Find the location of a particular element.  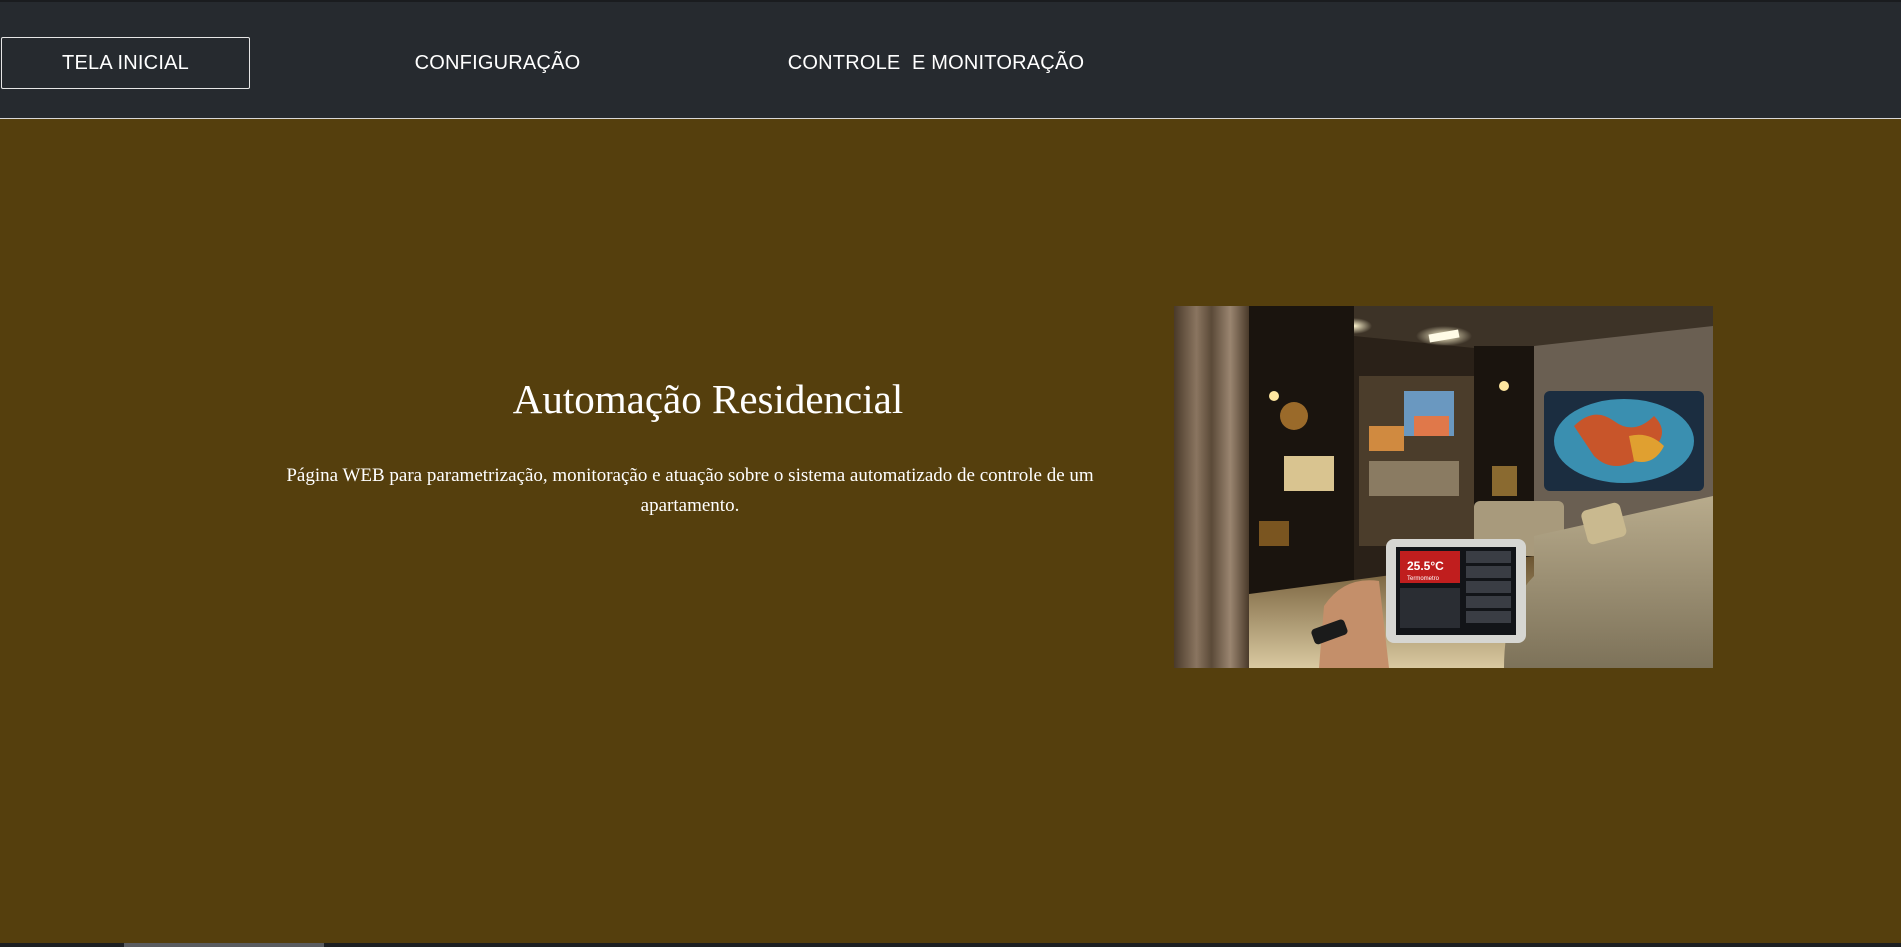

nav-tela-inicial: TELA INICIAL is located at coordinates (125, 63).